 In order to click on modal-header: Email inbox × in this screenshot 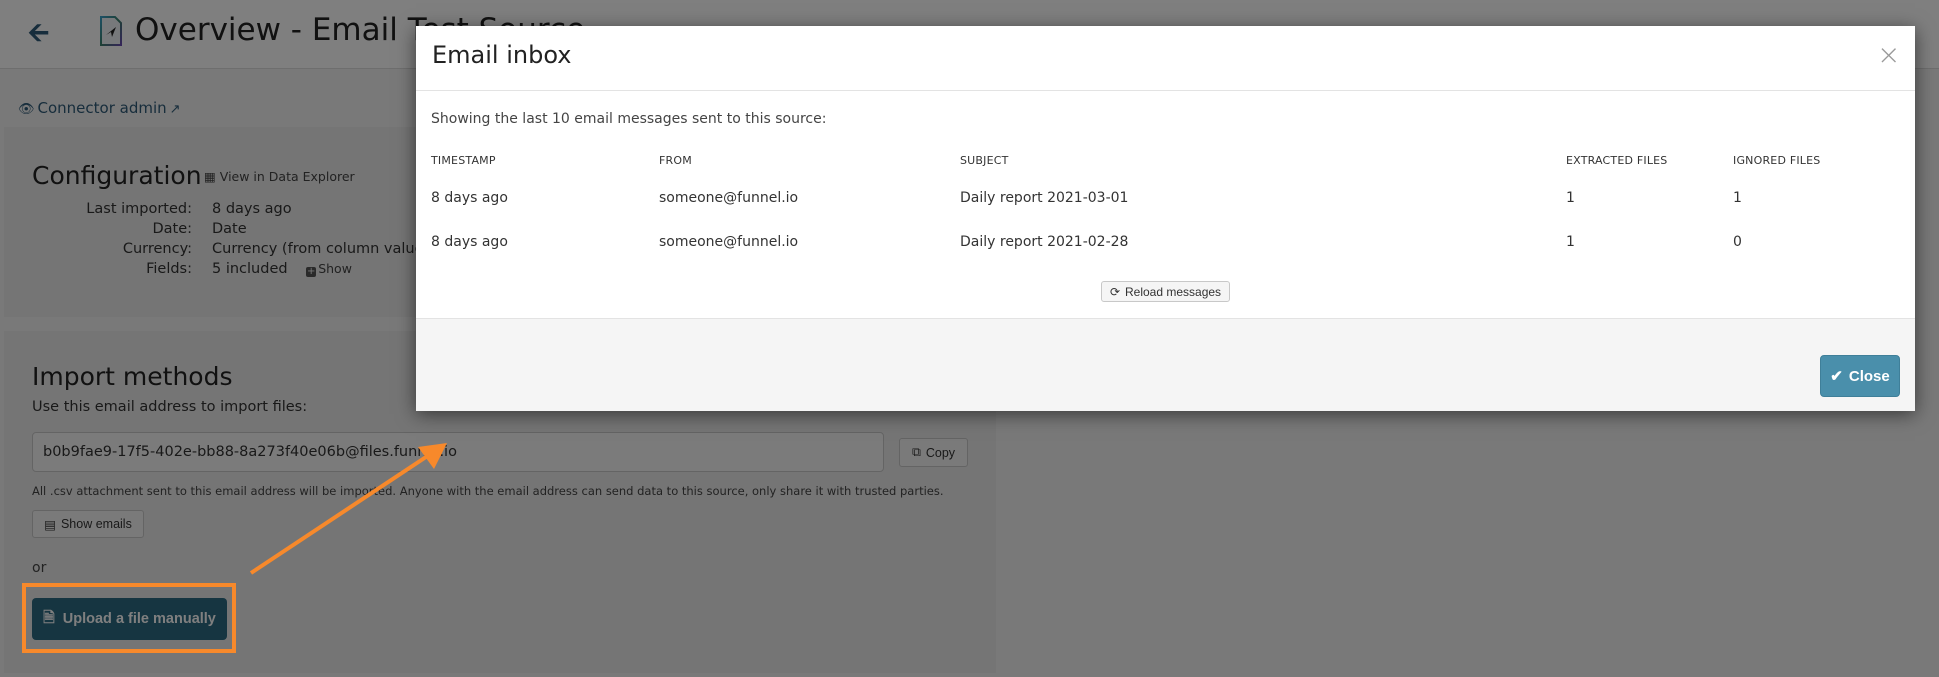, I will do `click(1165, 58)`.